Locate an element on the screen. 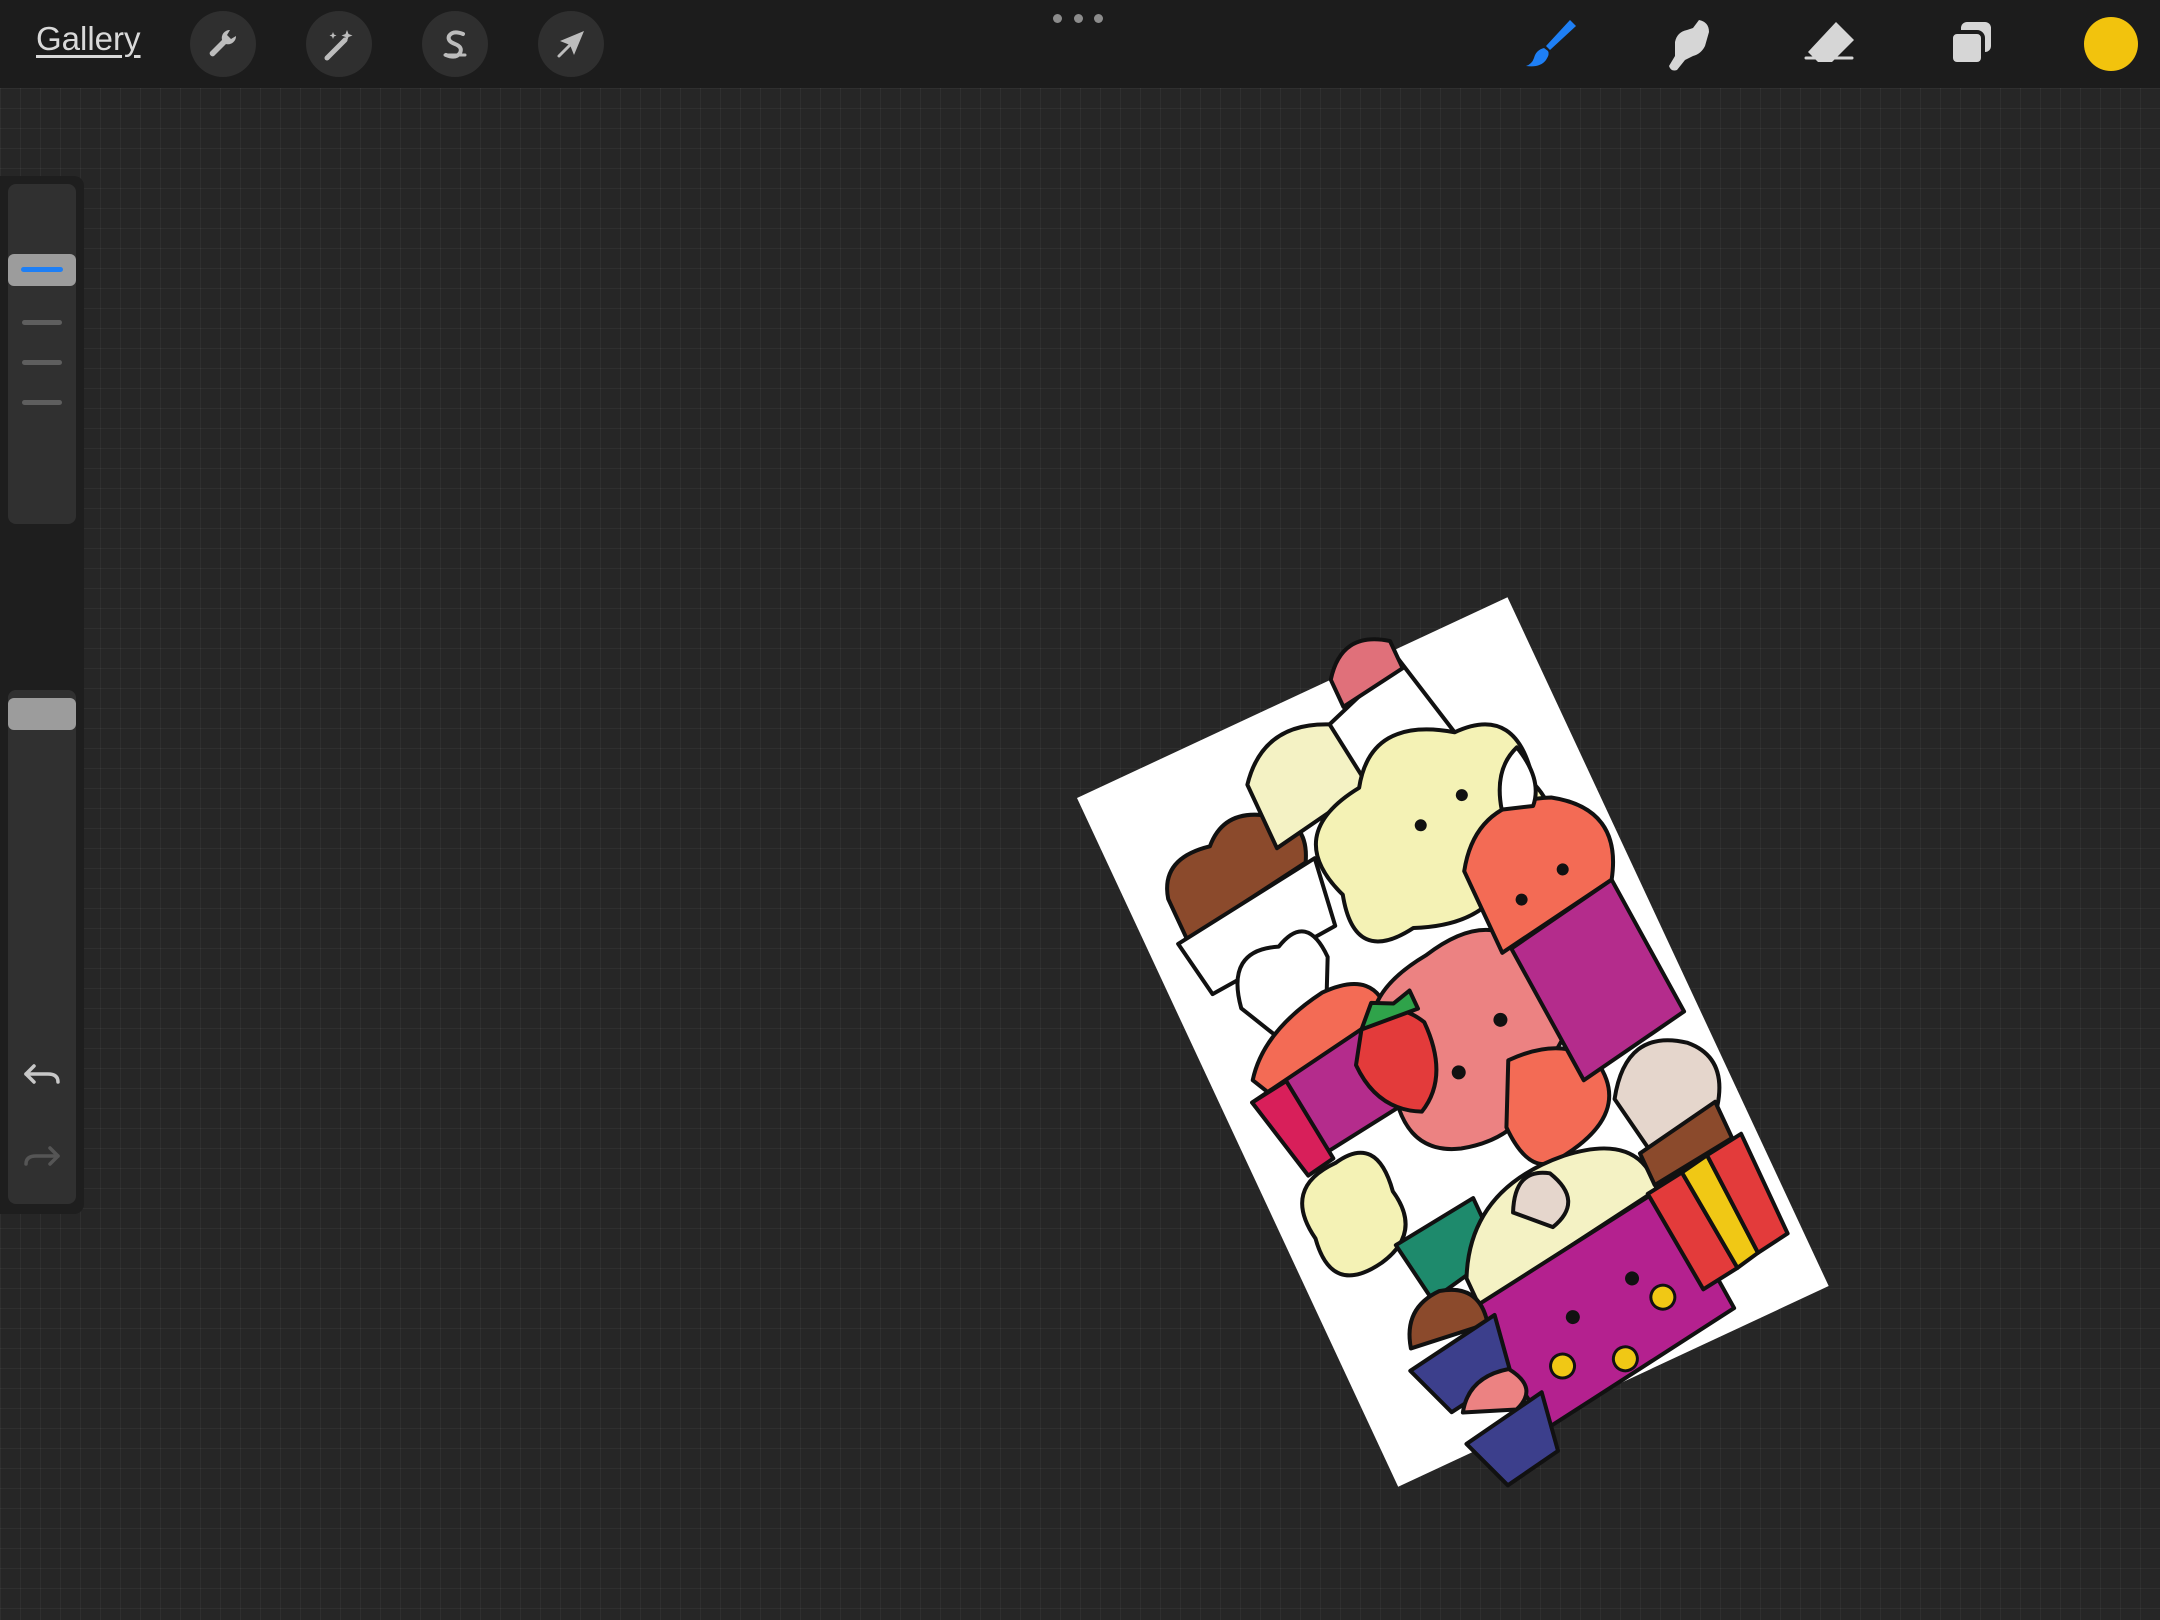 The image size is (2160, 1620). eraser-tool is located at coordinates (1830, 44).